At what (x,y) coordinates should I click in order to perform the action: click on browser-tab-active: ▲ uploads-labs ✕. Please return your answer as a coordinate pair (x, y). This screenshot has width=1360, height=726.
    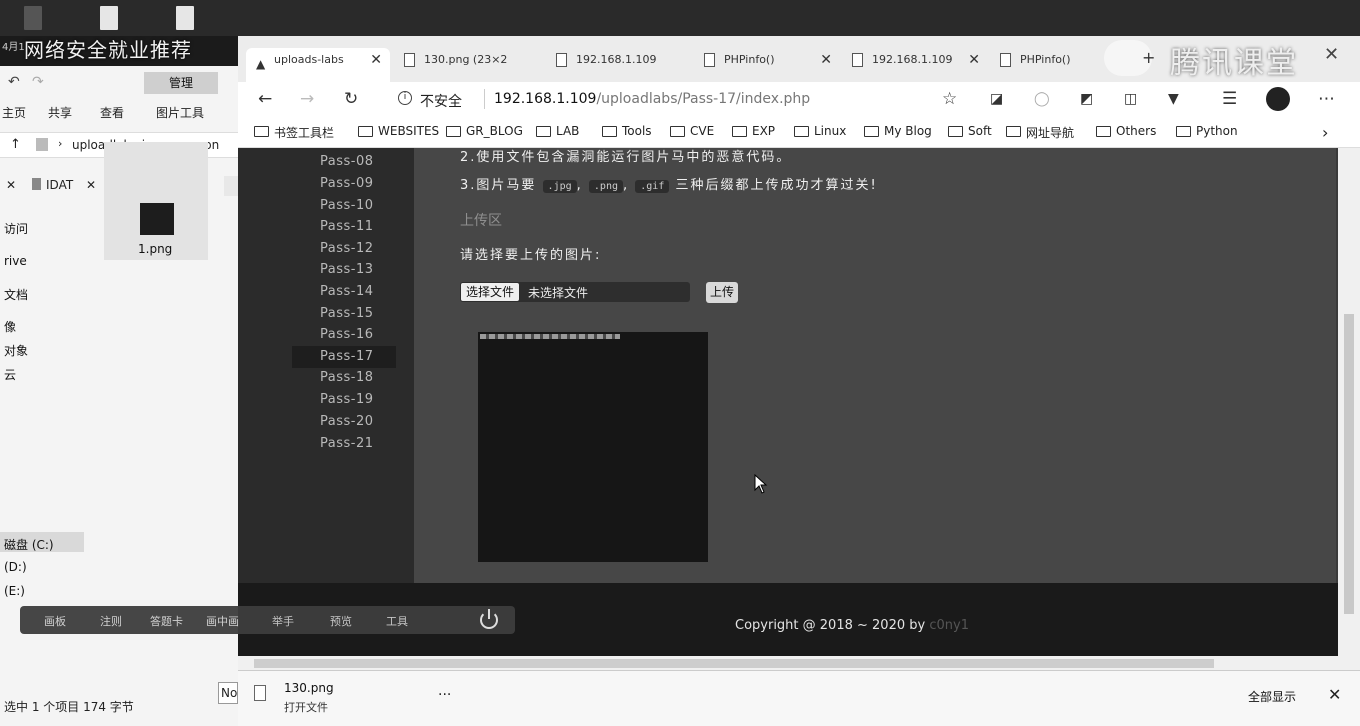
    Looking at the image, I should click on (318, 65).